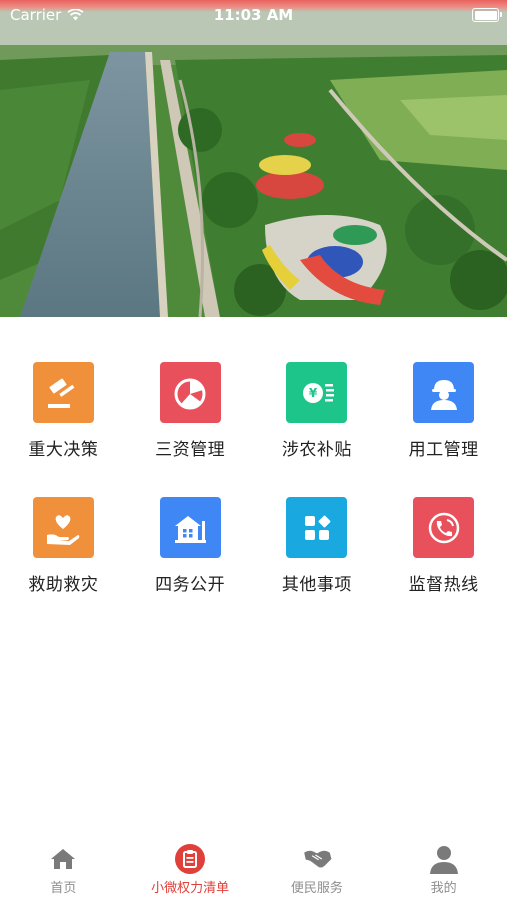 This screenshot has width=507, height=900. I want to click on grid-label: 四务公开, so click(190, 585).